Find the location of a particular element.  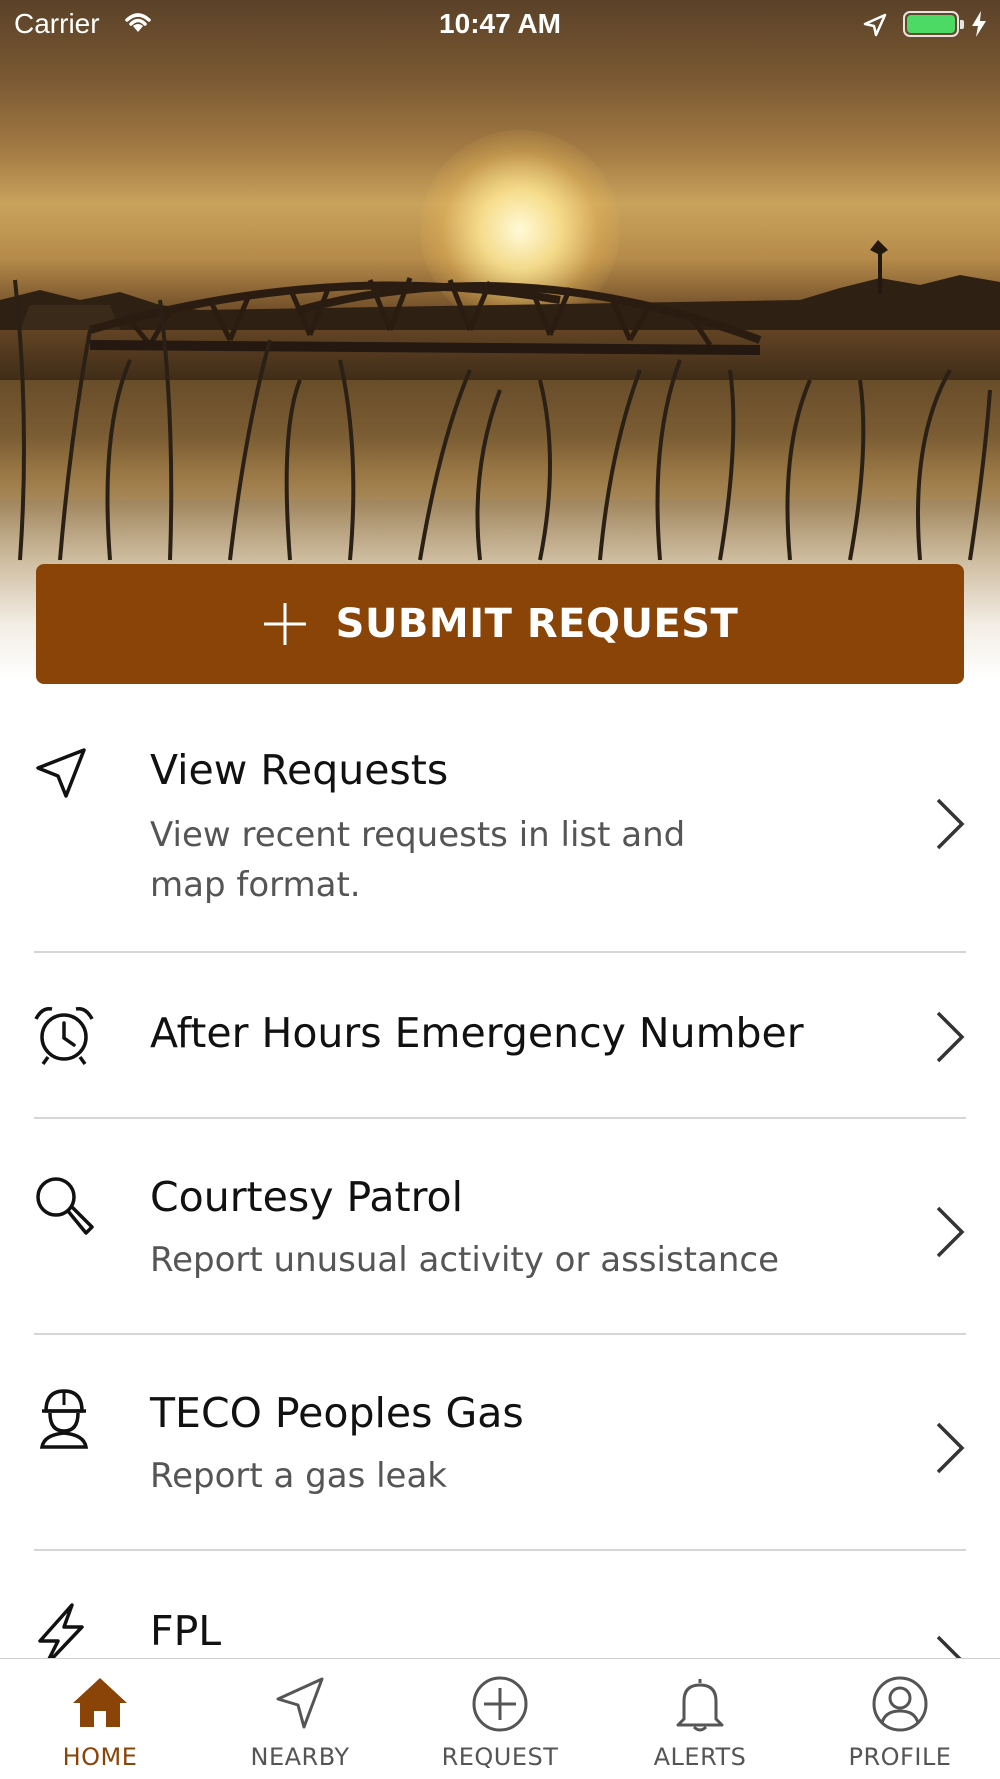

status-bar: Carrier 10:47 AM is located at coordinates (500, 25).